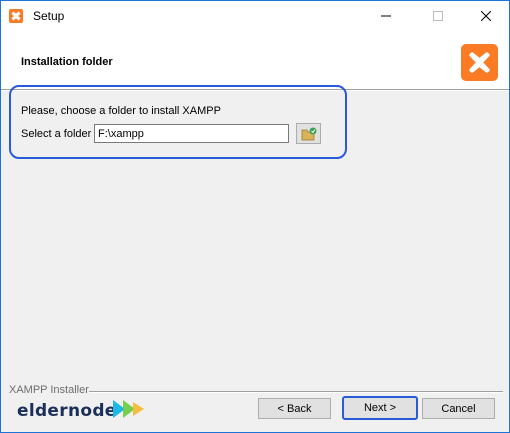 This screenshot has width=510, height=433. Describe the element at coordinates (121, 111) in the screenshot. I see `instruction-text: Please, choose a folder to install XAMPP` at that location.